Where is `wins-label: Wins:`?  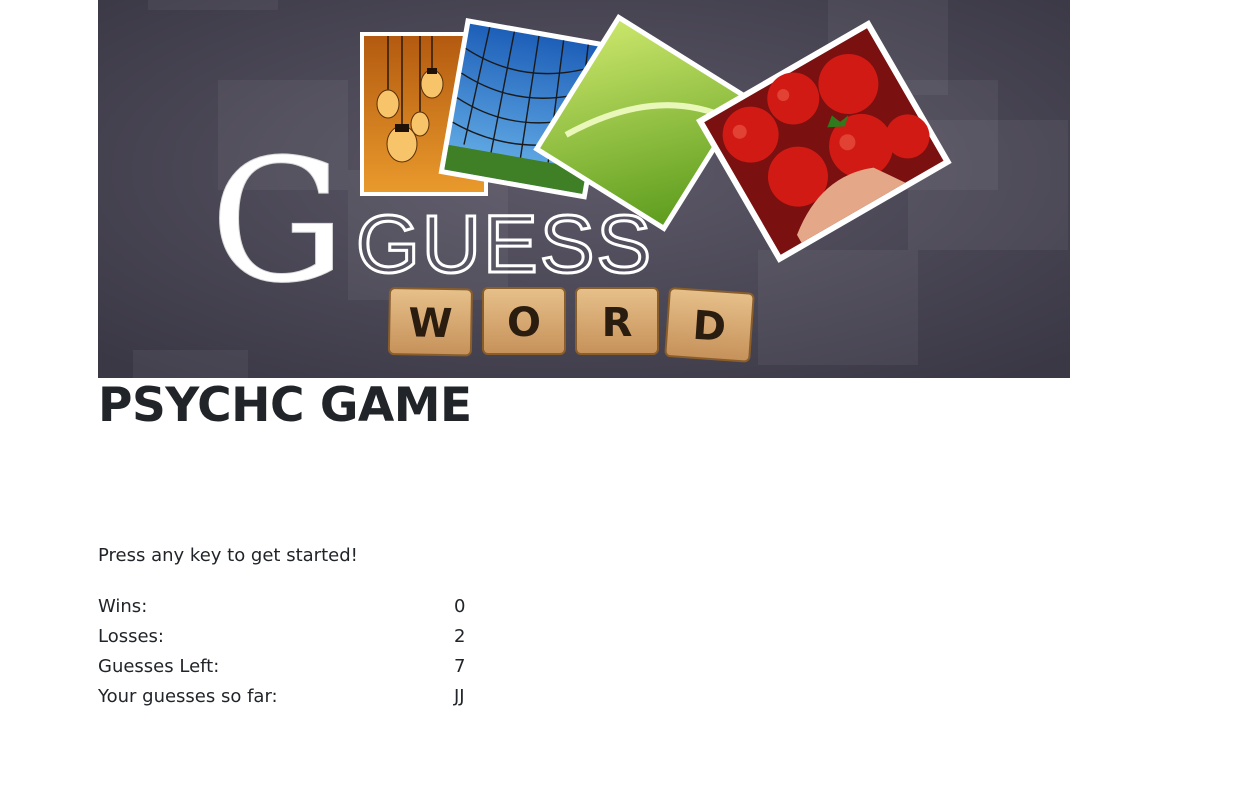
wins-label: Wins: is located at coordinates (123, 606).